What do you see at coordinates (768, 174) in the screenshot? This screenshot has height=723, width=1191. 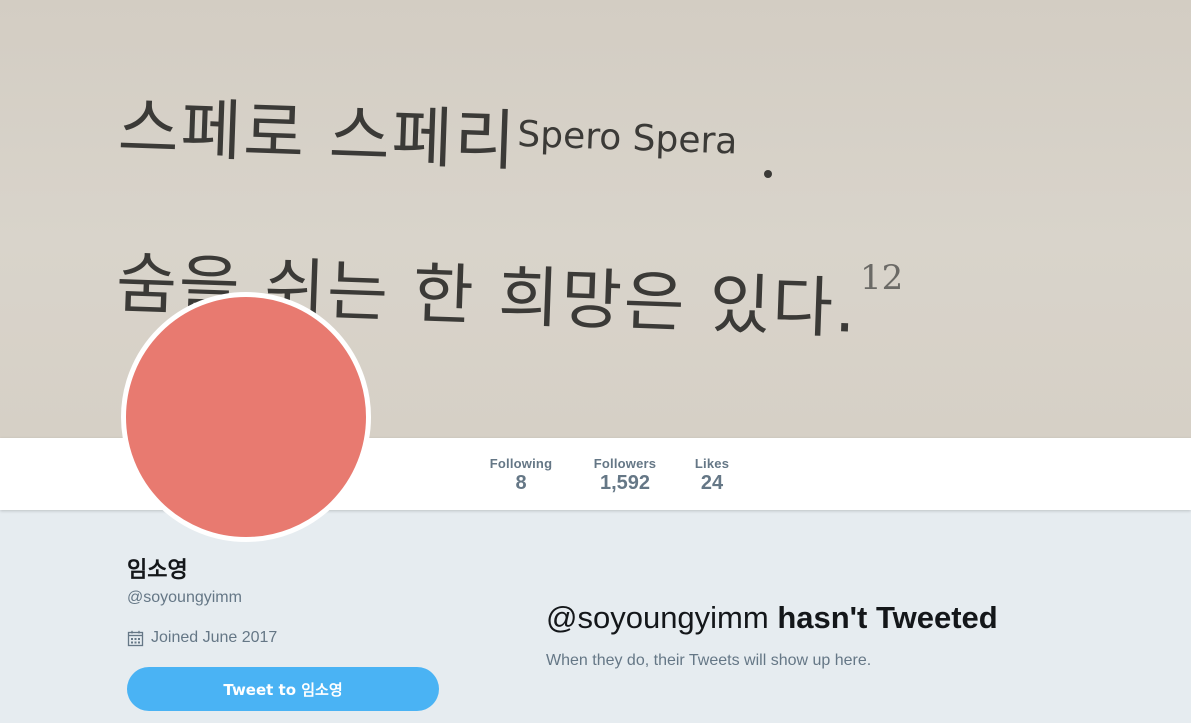 I see `banner-dot` at bounding box center [768, 174].